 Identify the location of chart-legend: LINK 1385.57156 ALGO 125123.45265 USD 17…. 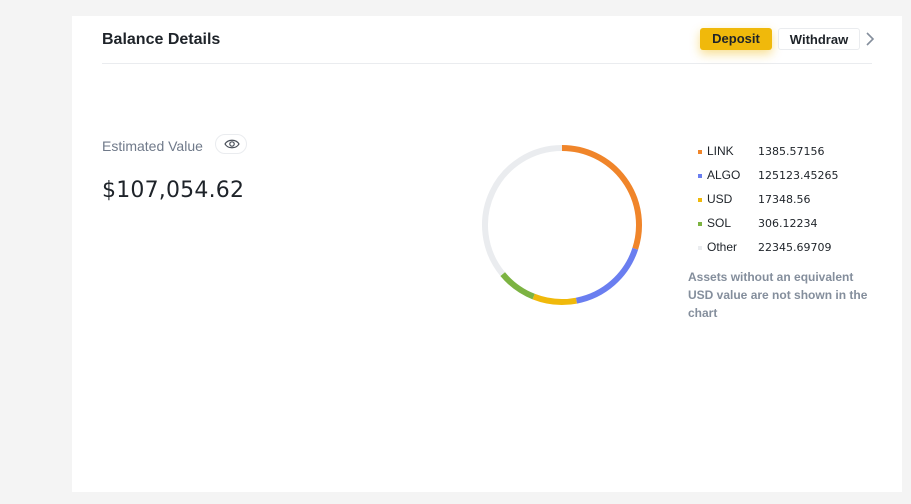
(793, 204).